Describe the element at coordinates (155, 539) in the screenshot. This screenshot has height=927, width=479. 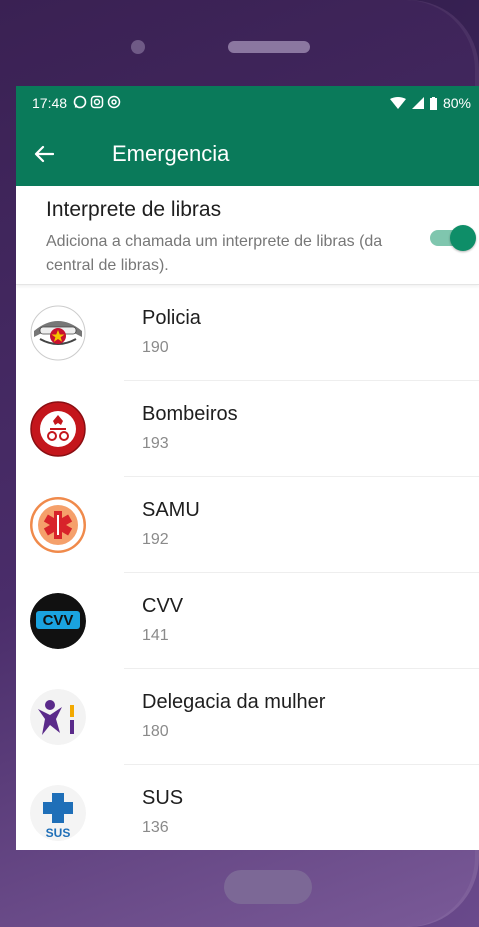
I see `contact-number: 192` at that location.